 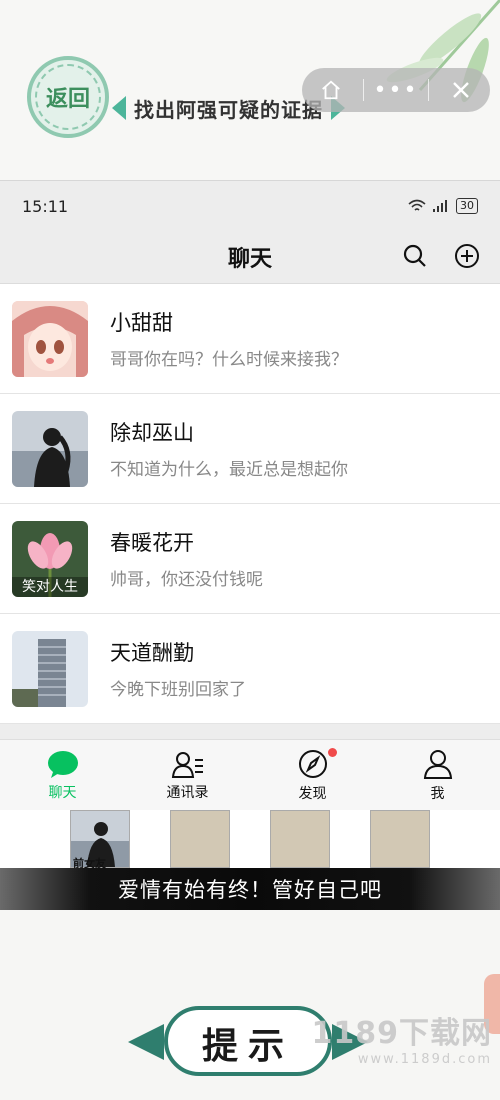 I want to click on back-button-label: 返回, so click(x=68, y=97).